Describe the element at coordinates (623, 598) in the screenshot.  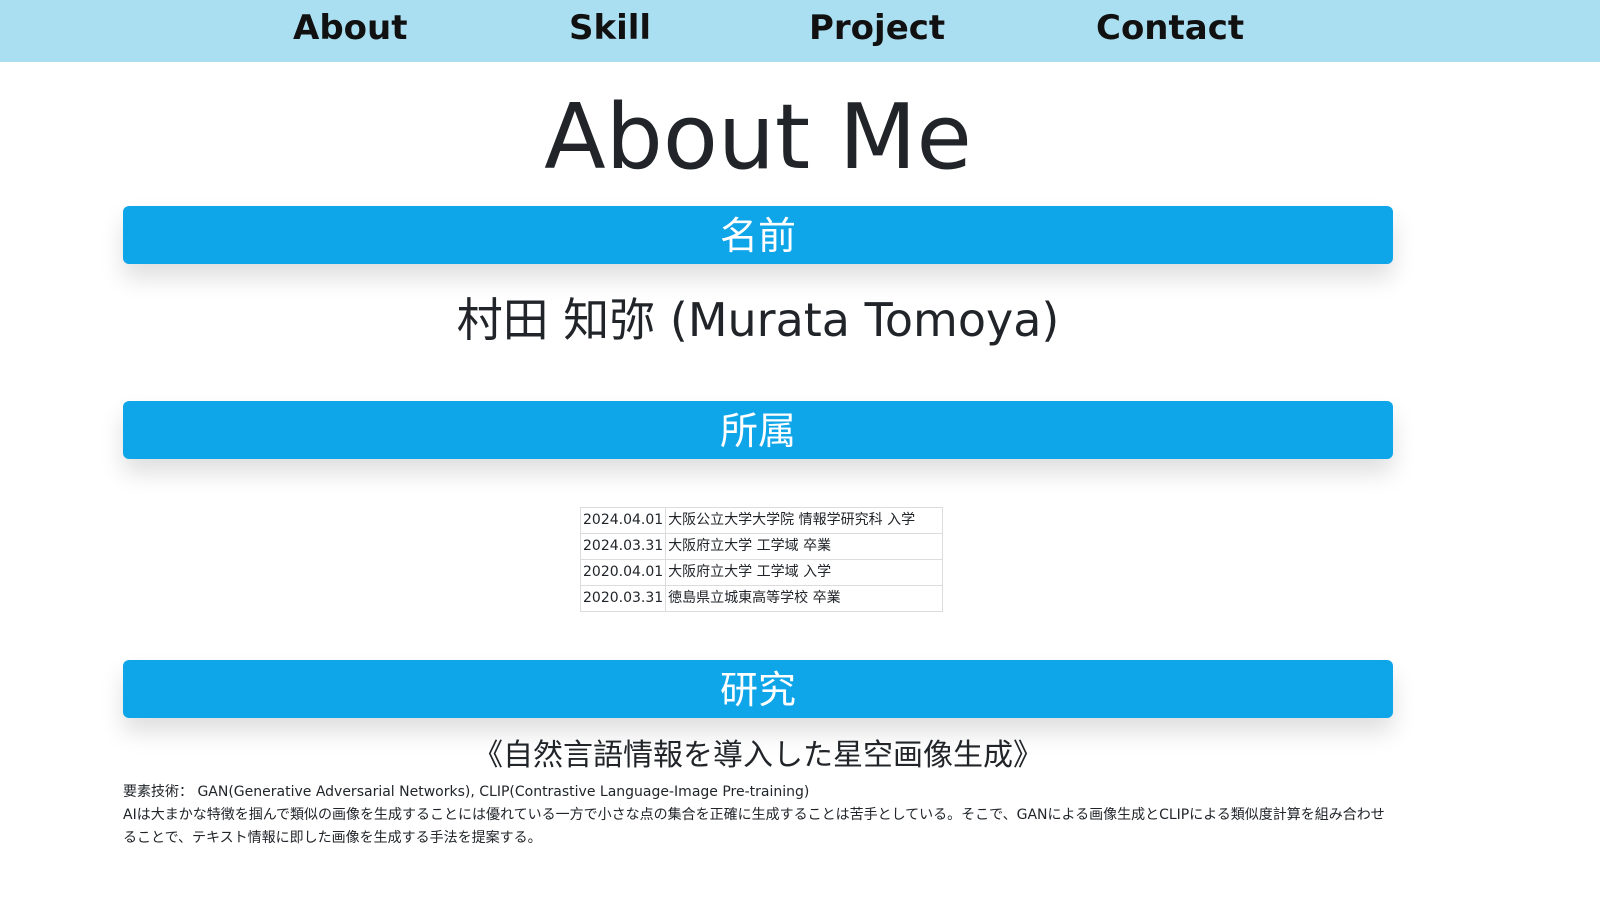
I see `affiliation-date: 2020.03.31` at that location.